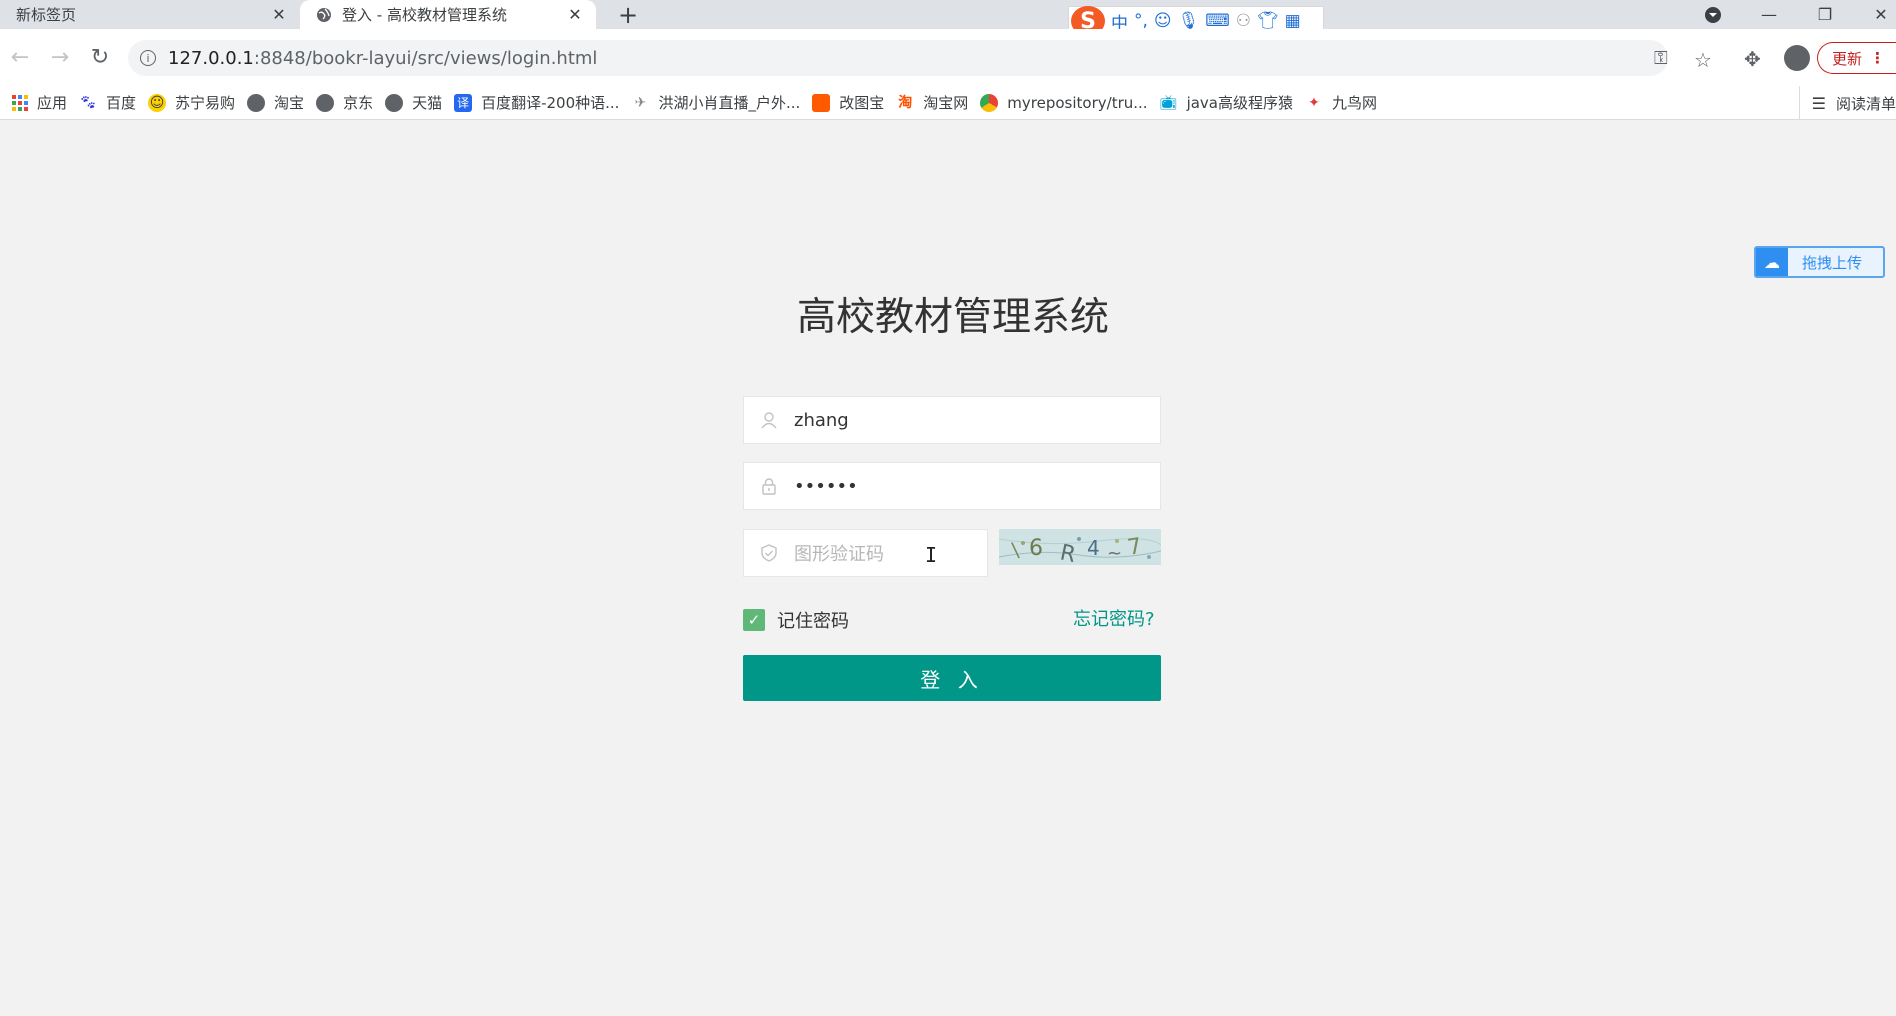 The width and height of the screenshot is (1896, 1016). What do you see at coordinates (150, 14) in the screenshot?
I see `tab-new-tab: 新标签页 ✕` at bounding box center [150, 14].